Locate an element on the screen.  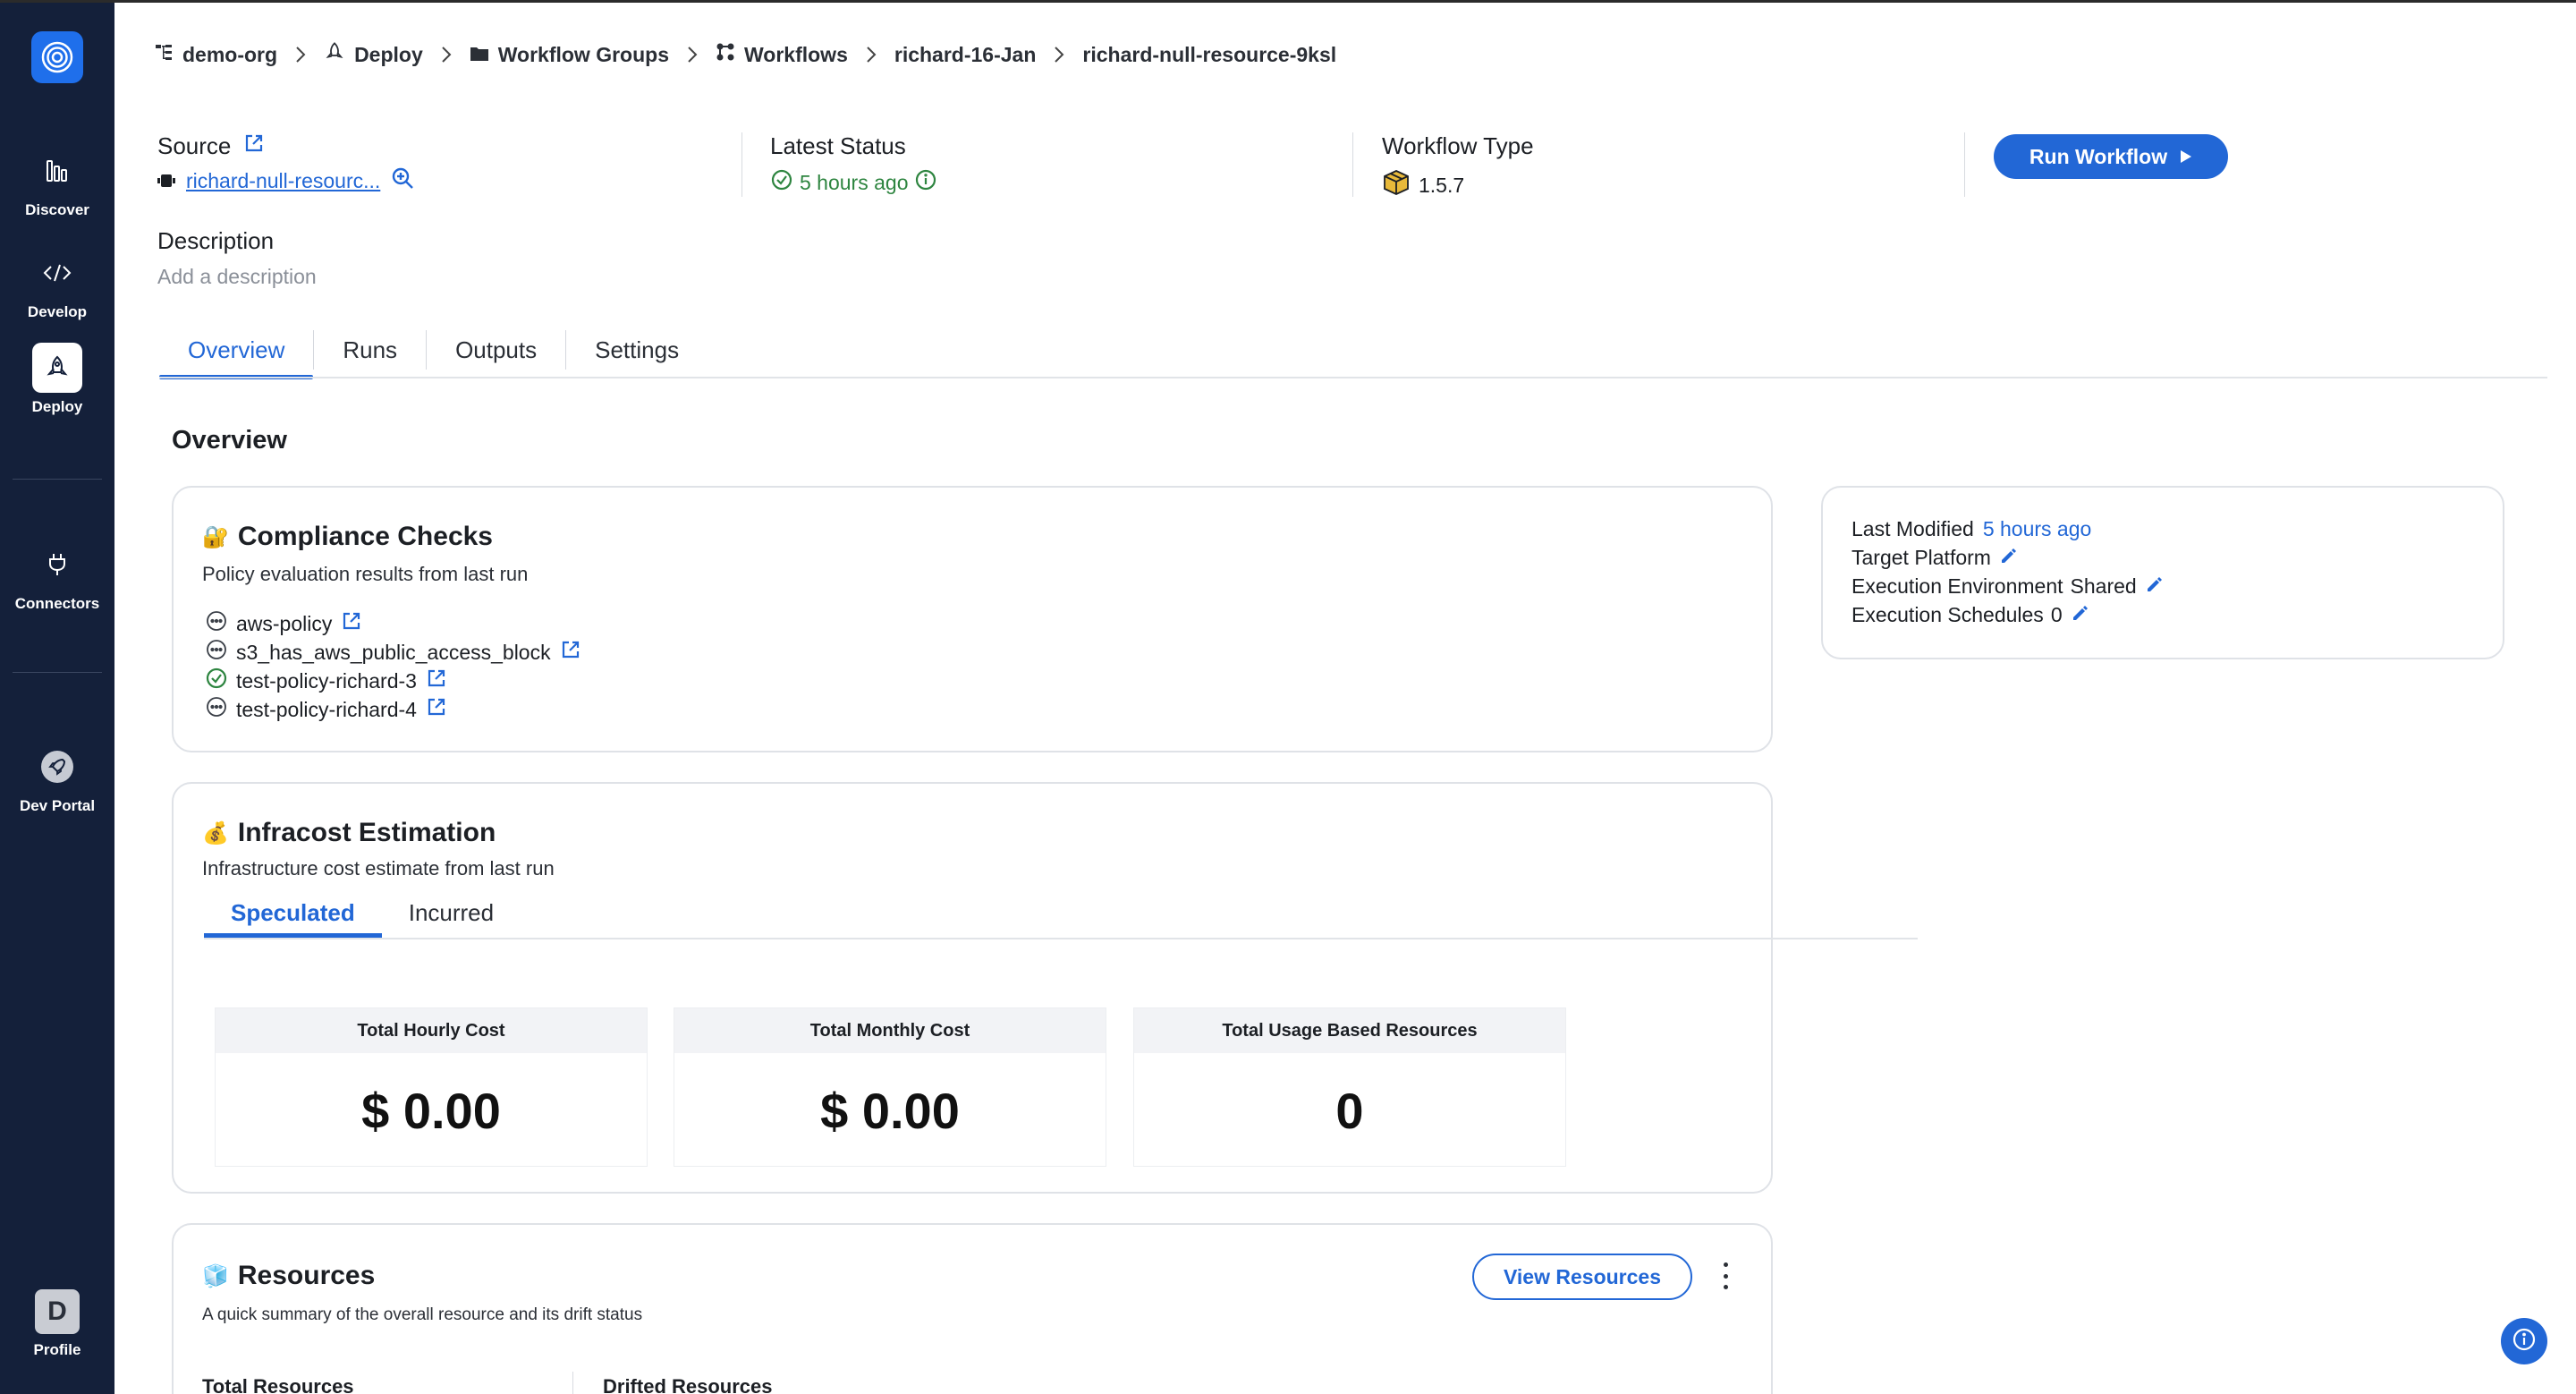
breadcrumb-item-workflow-group: richard-16-Jan is located at coordinates (965, 55).